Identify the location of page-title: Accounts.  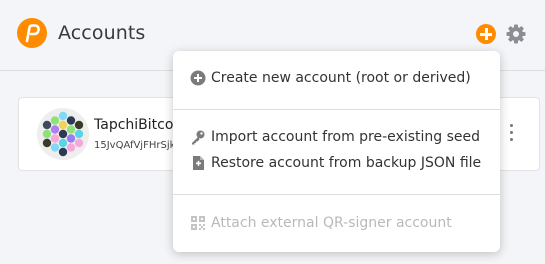
(102, 33).